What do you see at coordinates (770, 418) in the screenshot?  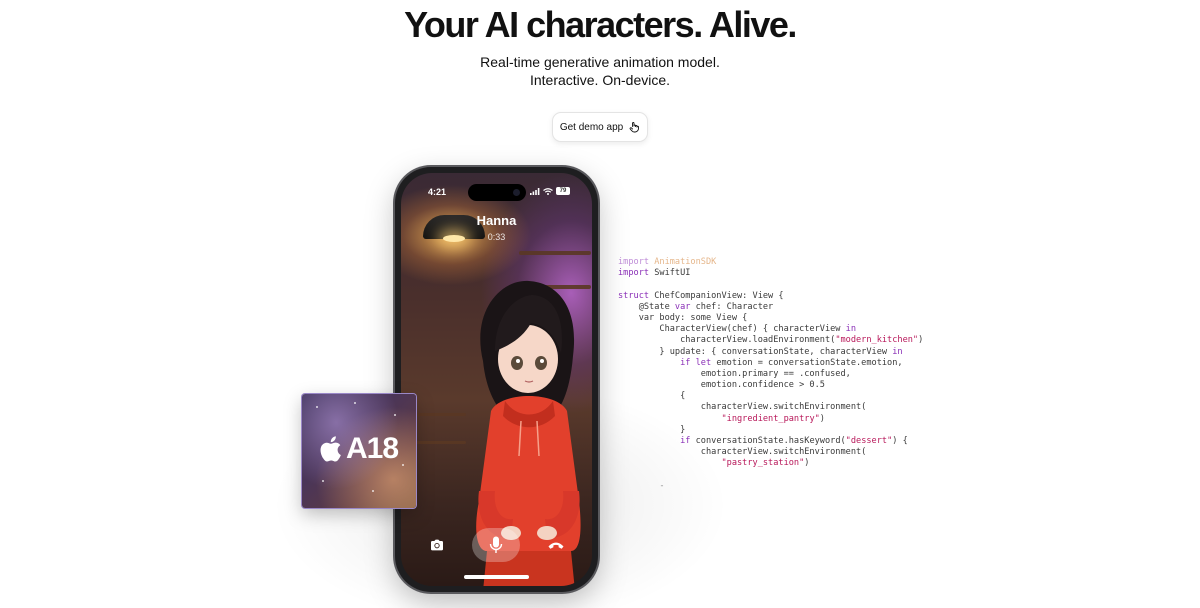 I see `code-token: "ingredient_pantry"` at bounding box center [770, 418].